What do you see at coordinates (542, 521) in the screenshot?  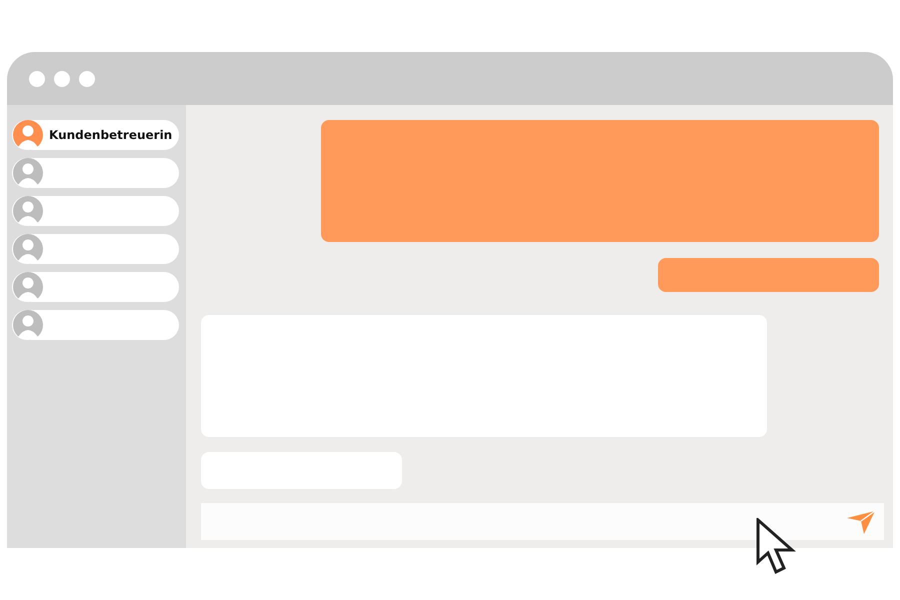 I see `message-field` at bounding box center [542, 521].